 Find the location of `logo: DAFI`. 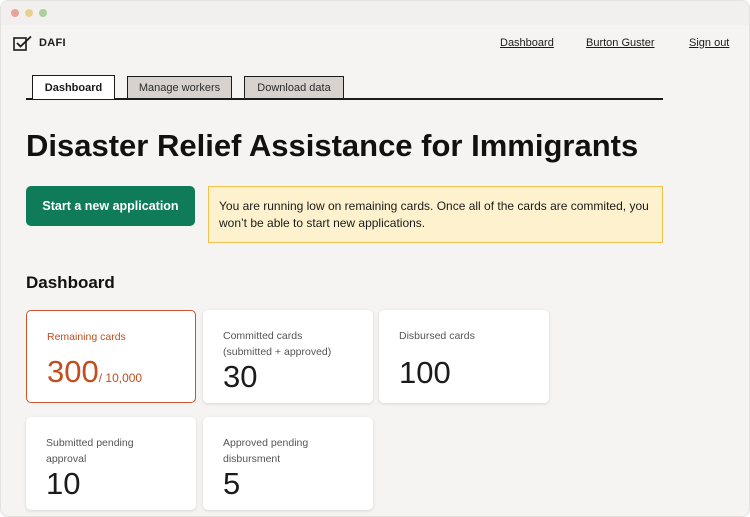

logo: DAFI is located at coordinates (39, 43).